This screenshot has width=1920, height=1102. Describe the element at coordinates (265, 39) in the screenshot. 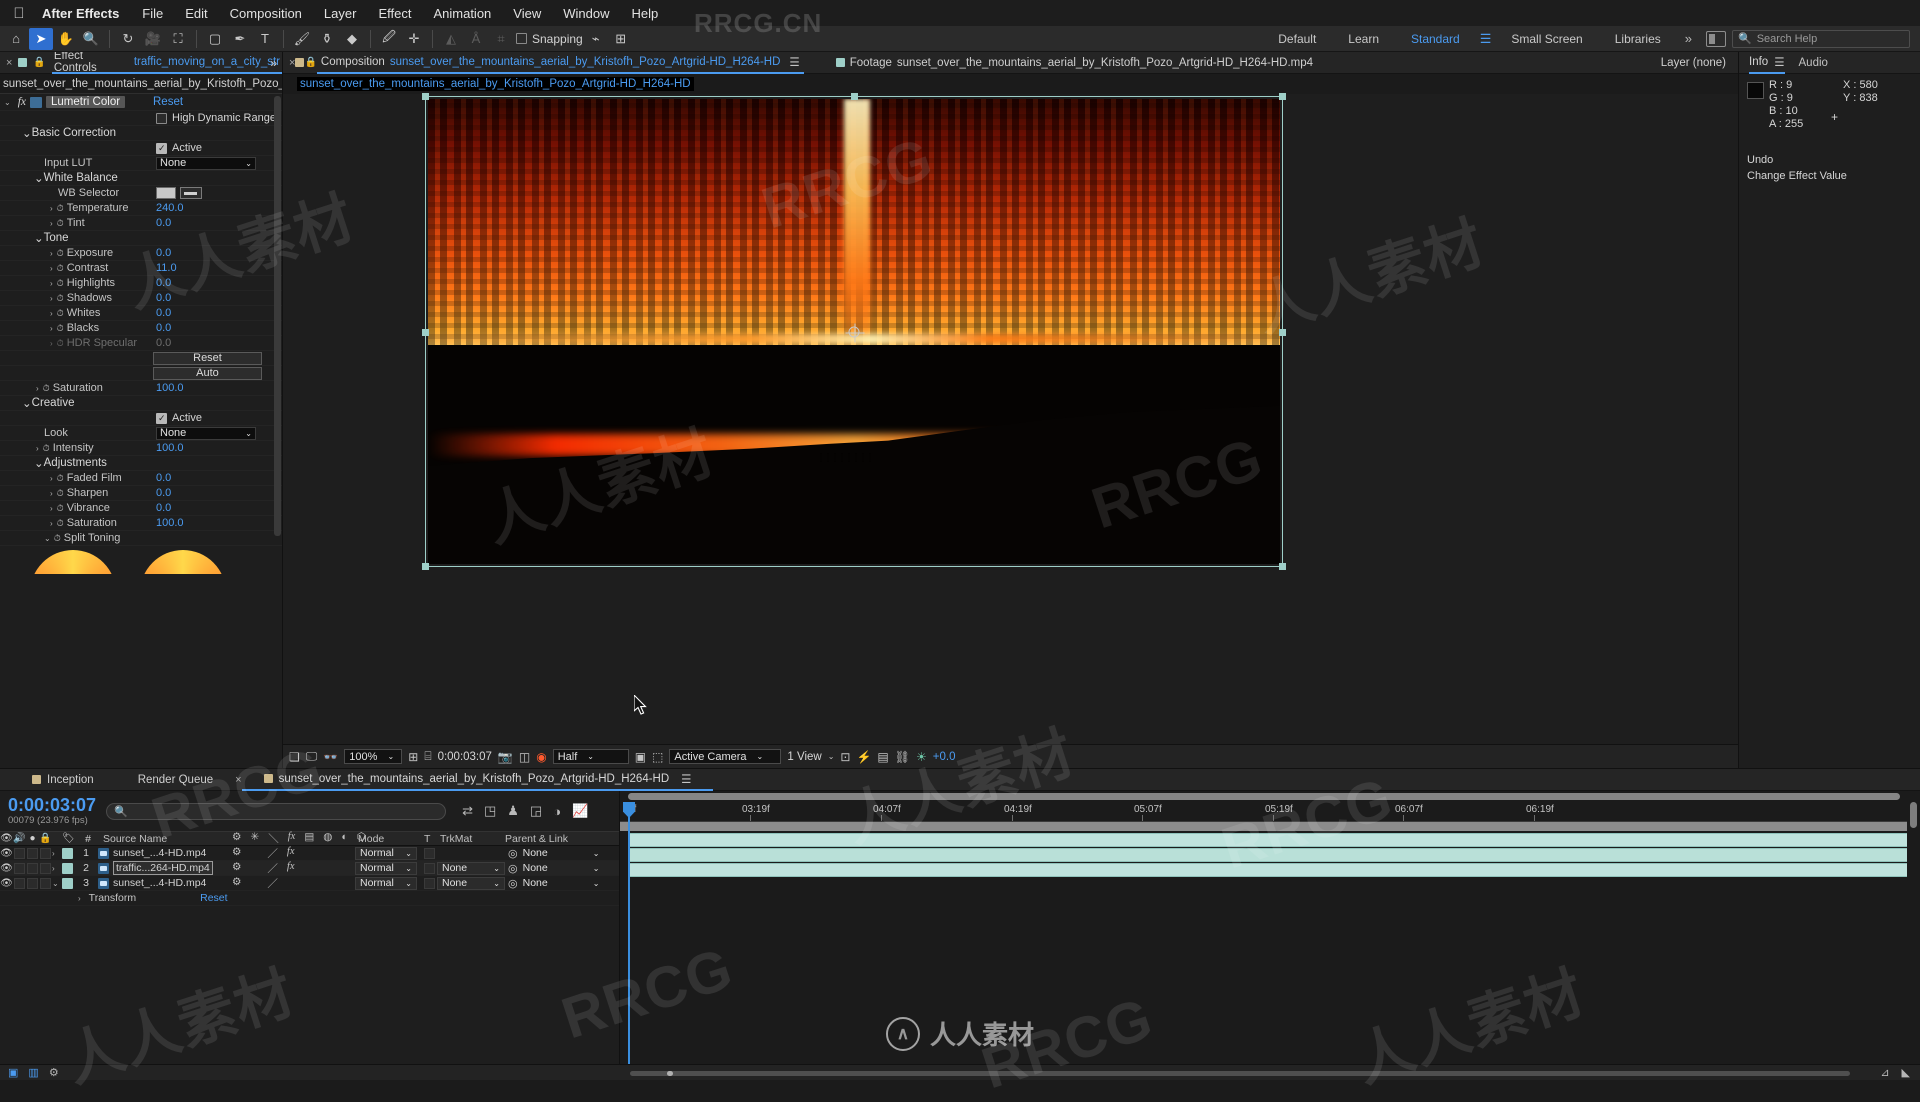

I see `type-tool: T` at that location.